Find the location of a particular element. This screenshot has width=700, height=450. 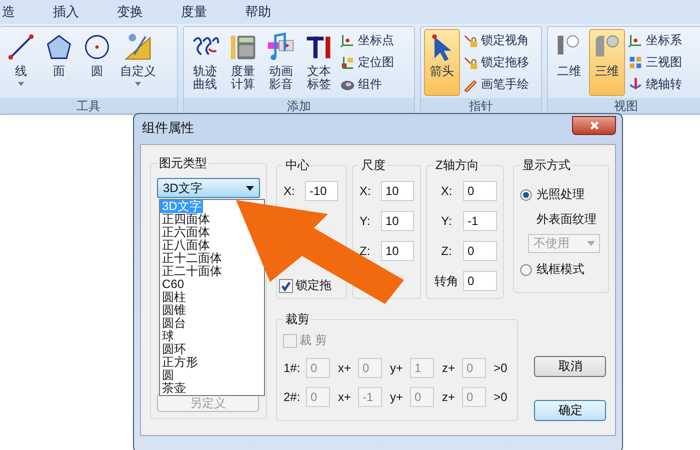

list-option: 圆环 is located at coordinates (174, 349).